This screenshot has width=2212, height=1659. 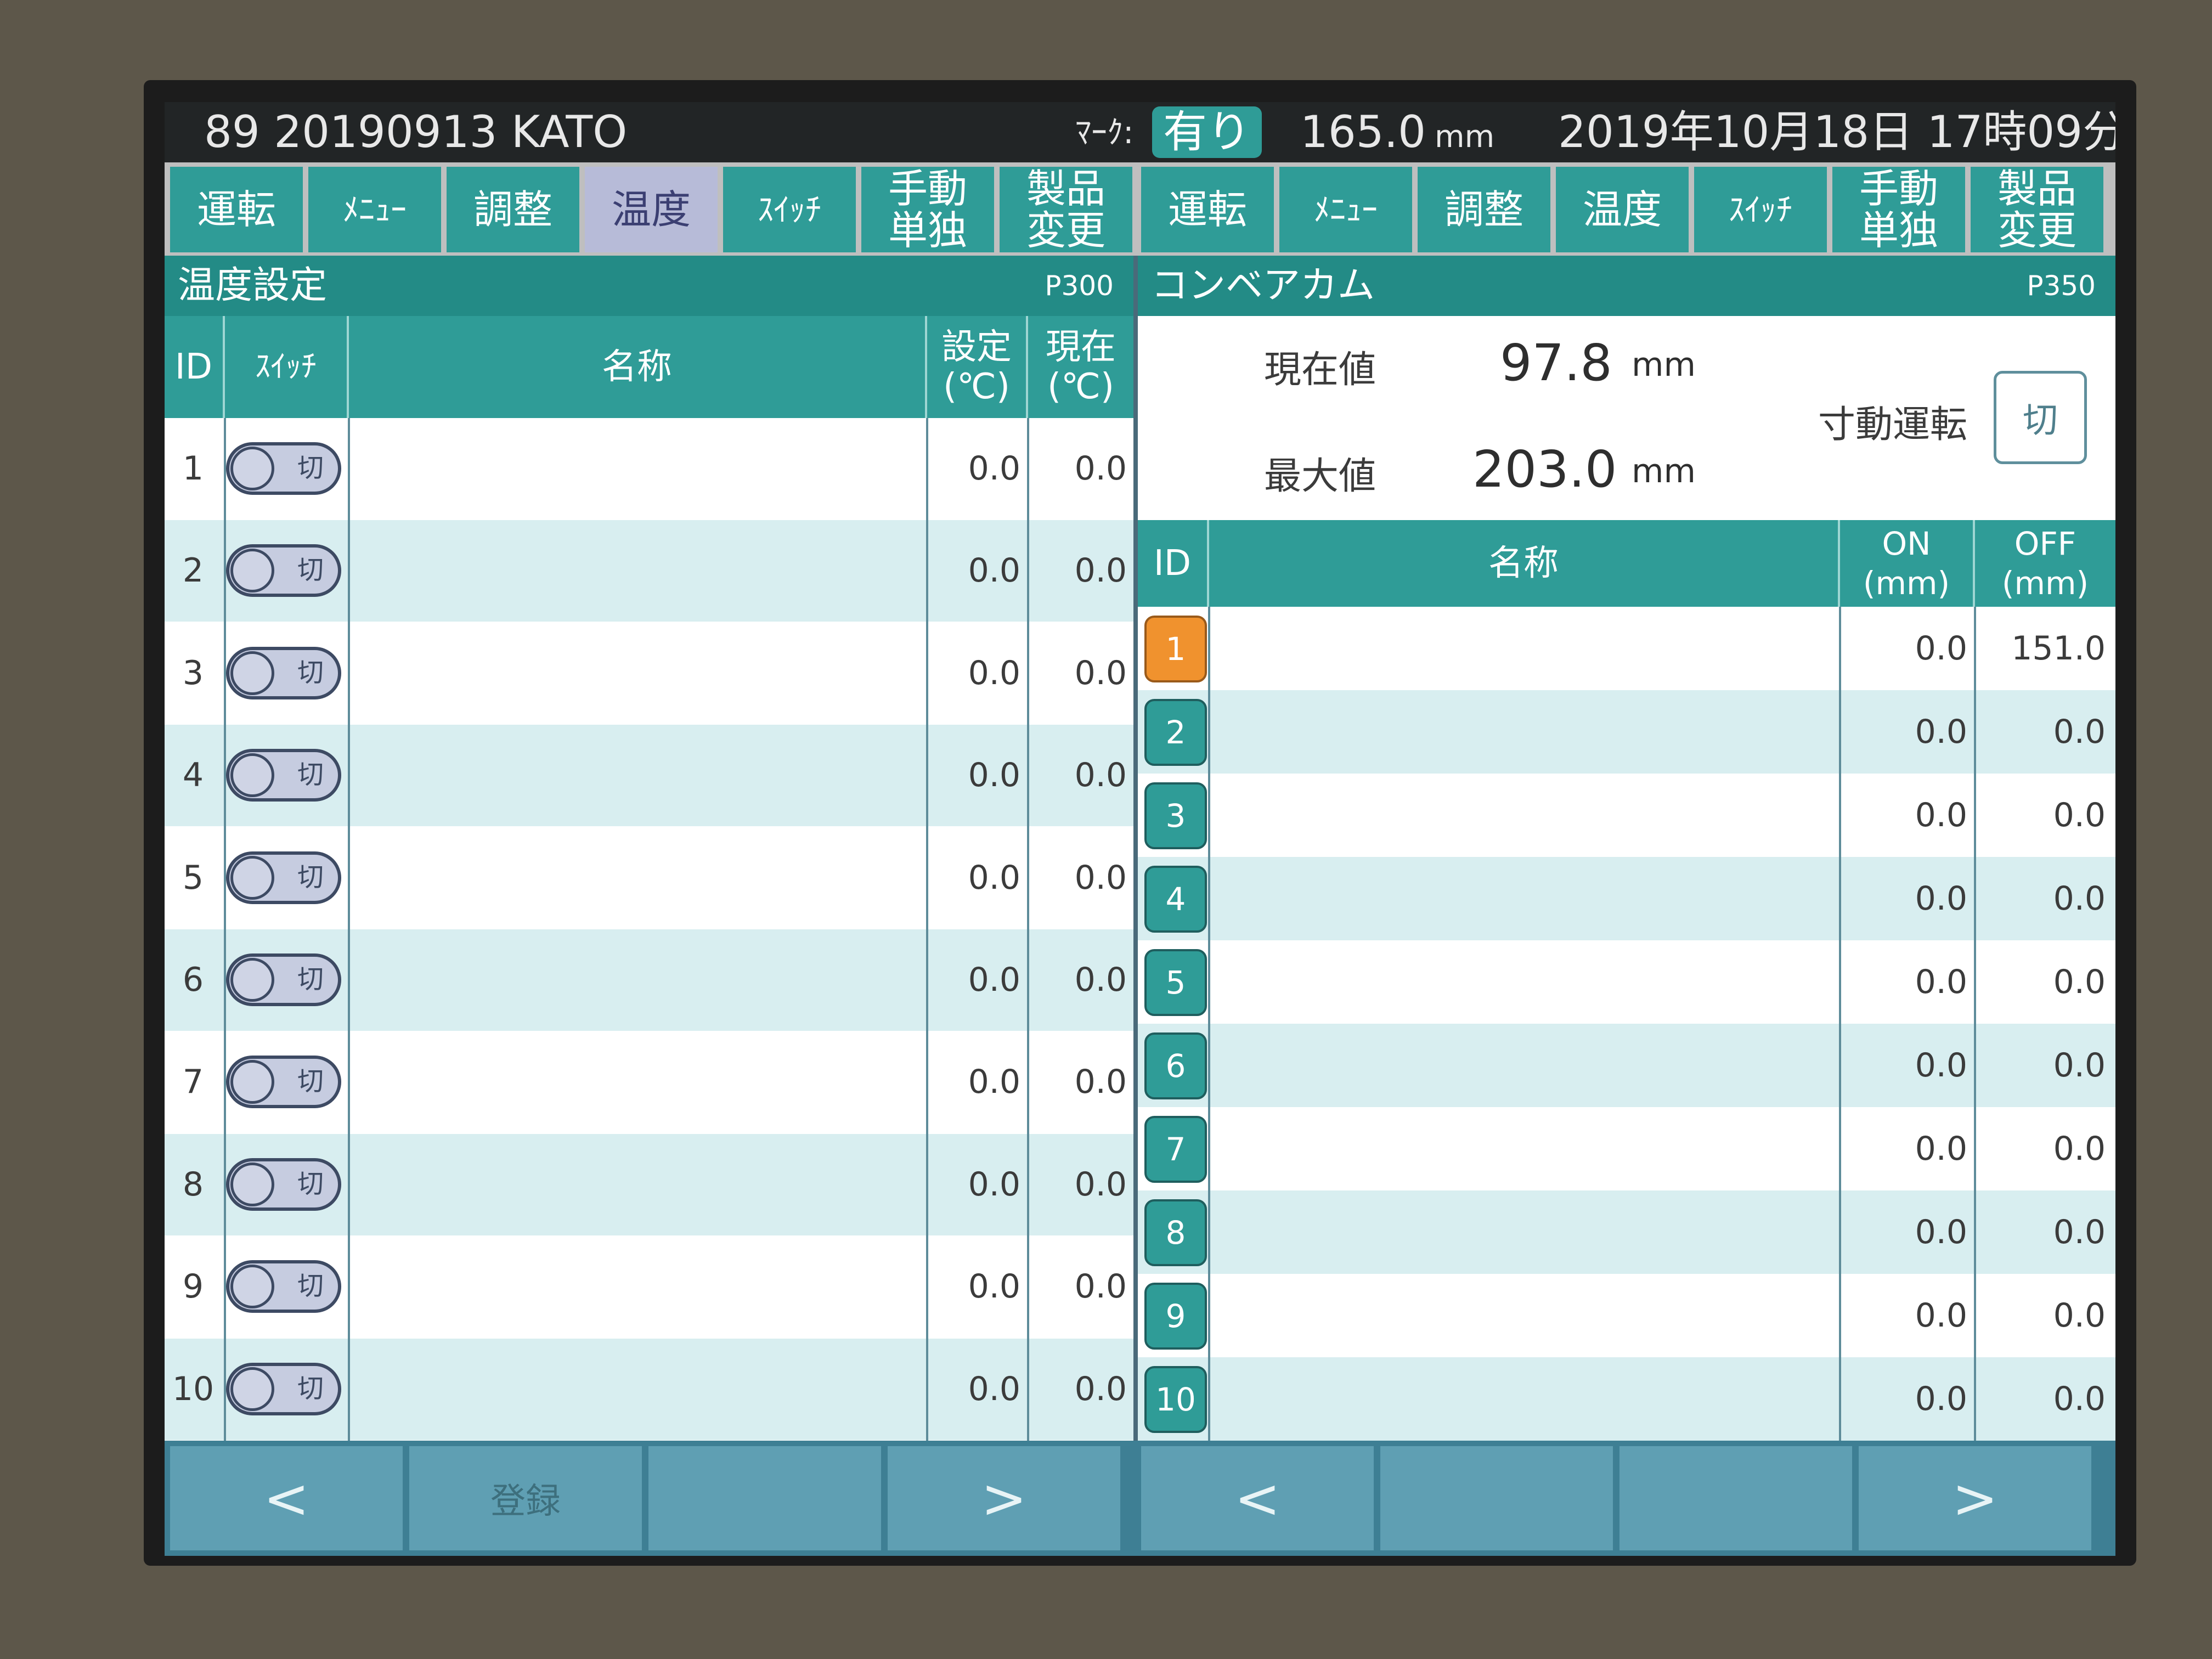 I want to click on tab-13: 製品 変更, so click(x=2037, y=210).